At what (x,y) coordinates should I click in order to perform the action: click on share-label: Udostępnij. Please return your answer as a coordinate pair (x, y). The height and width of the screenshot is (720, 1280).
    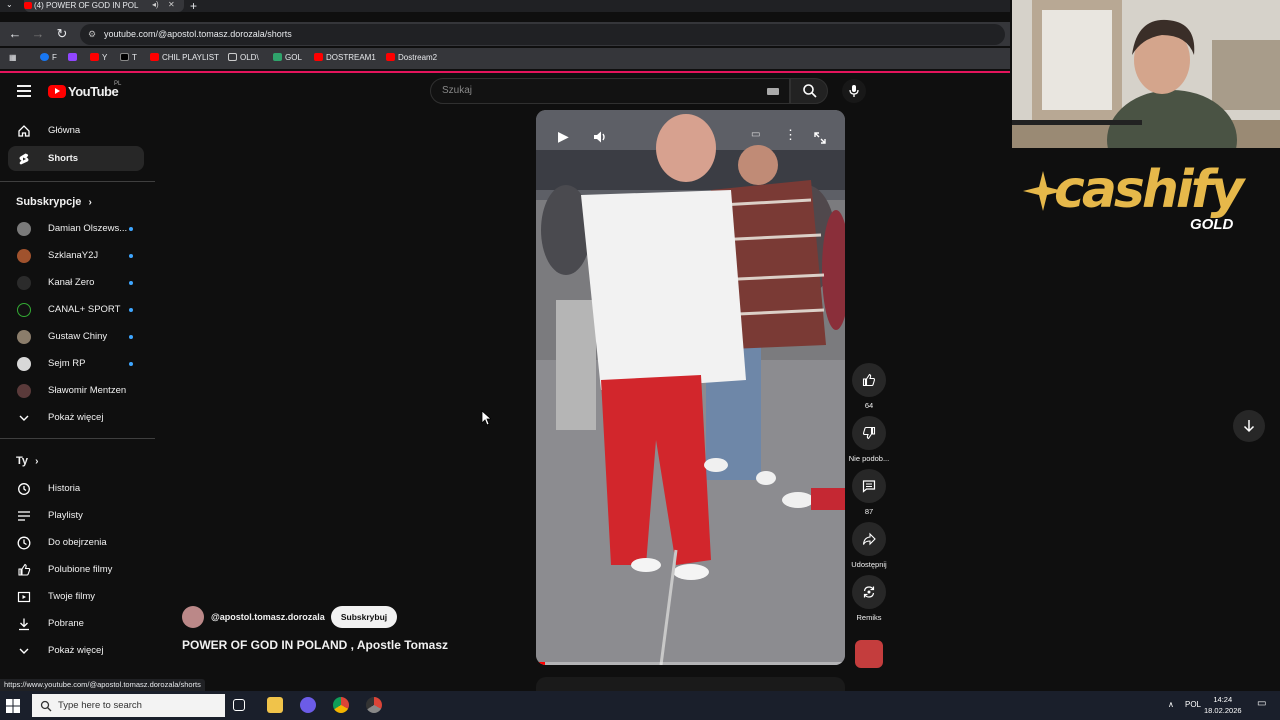
    Looking at the image, I should click on (869, 564).